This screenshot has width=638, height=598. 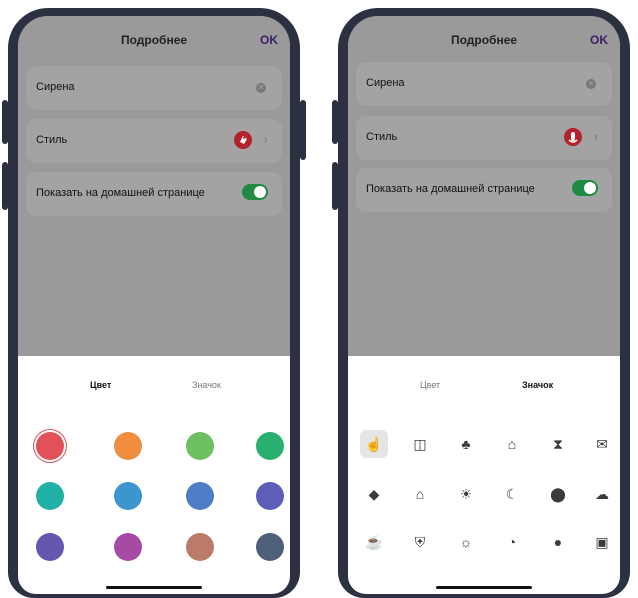 I want to click on cup-icon: ☕, so click(x=374, y=542).